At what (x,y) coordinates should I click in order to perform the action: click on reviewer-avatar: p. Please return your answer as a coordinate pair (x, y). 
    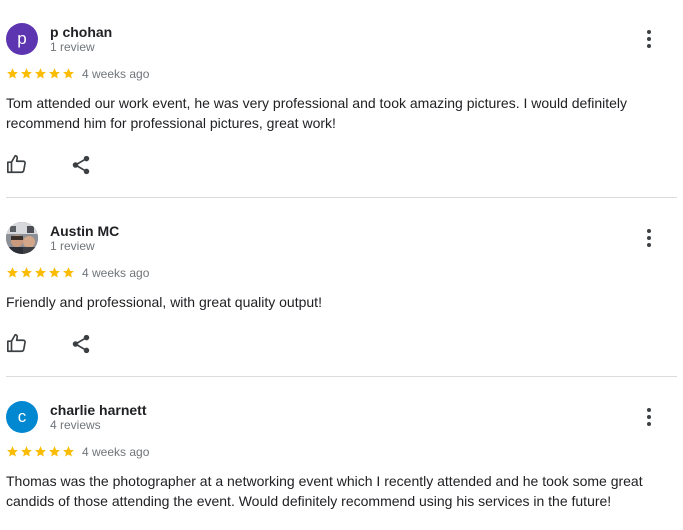
    Looking at the image, I should click on (22, 39).